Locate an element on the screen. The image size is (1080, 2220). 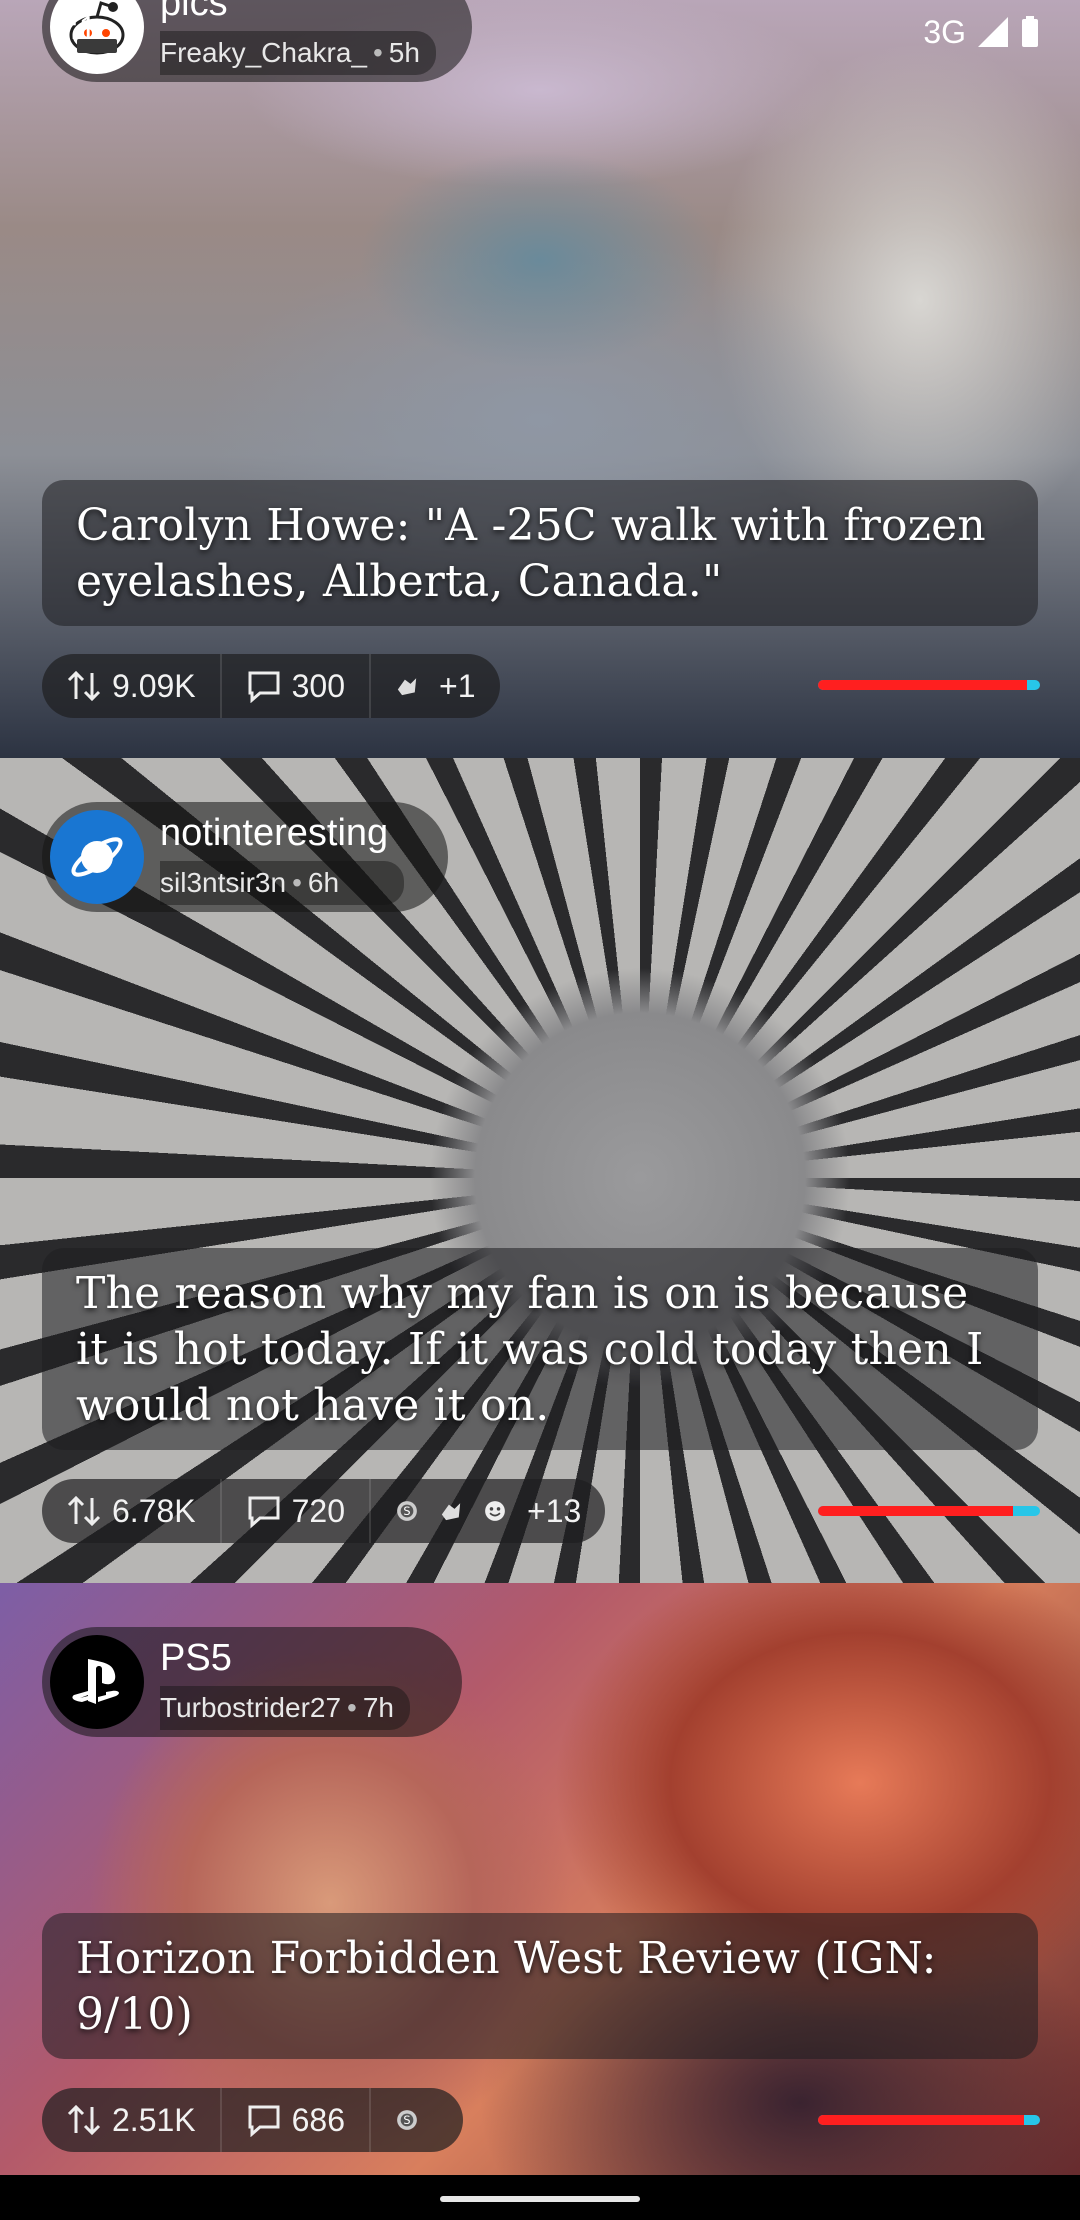
comments-button: 686 is located at coordinates (297, 2120).